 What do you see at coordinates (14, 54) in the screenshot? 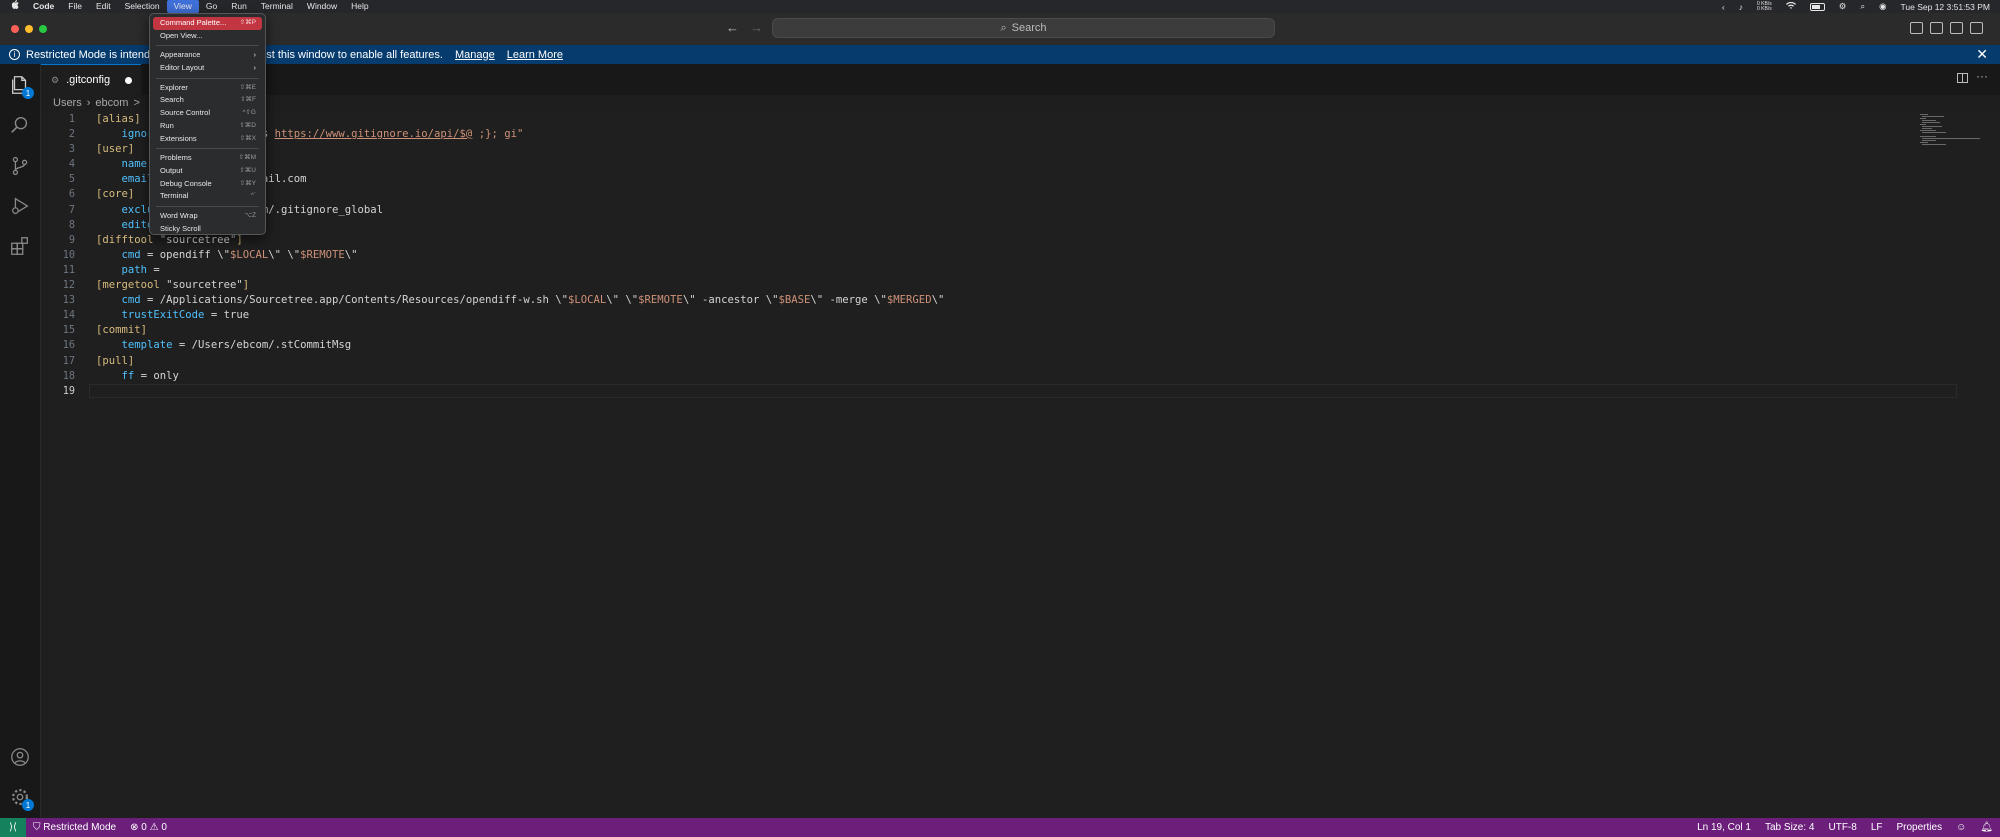
I see `info-icon: i` at bounding box center [14, 54].